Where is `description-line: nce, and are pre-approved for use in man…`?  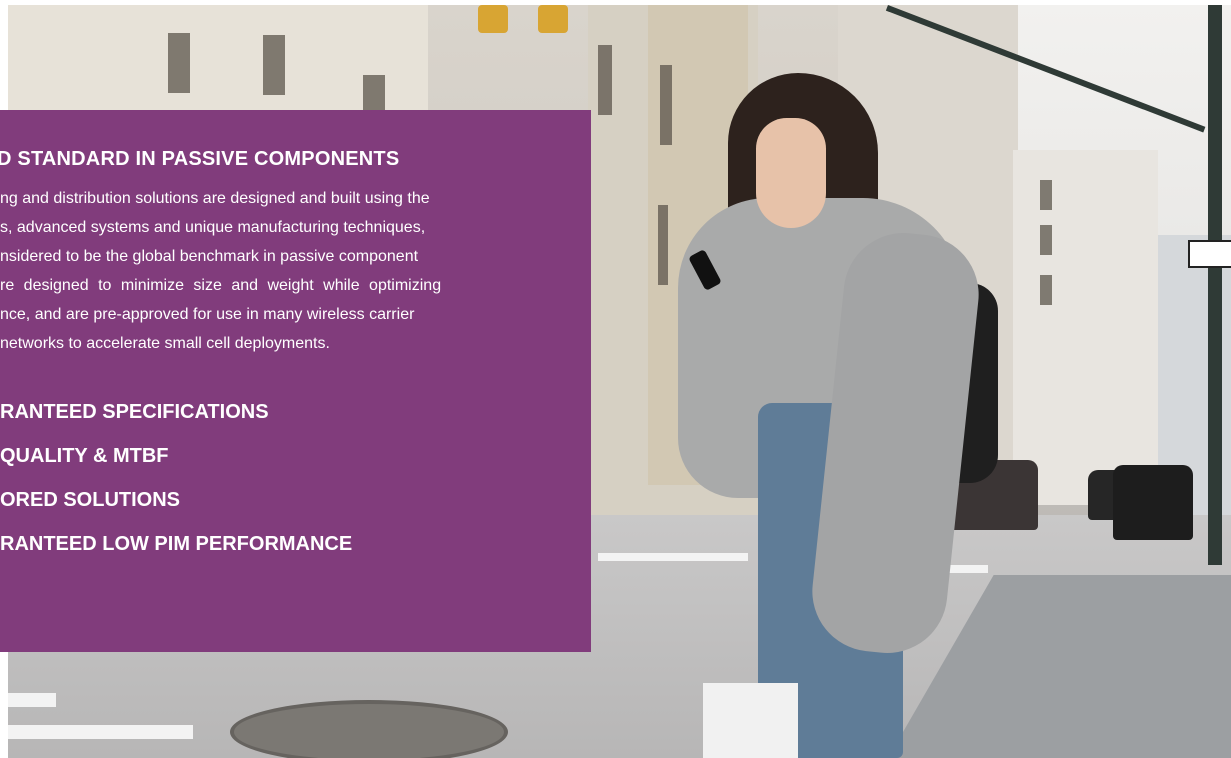 description-line: nce, and are pre-approved for use in man… is located at coordinates (207, 314).